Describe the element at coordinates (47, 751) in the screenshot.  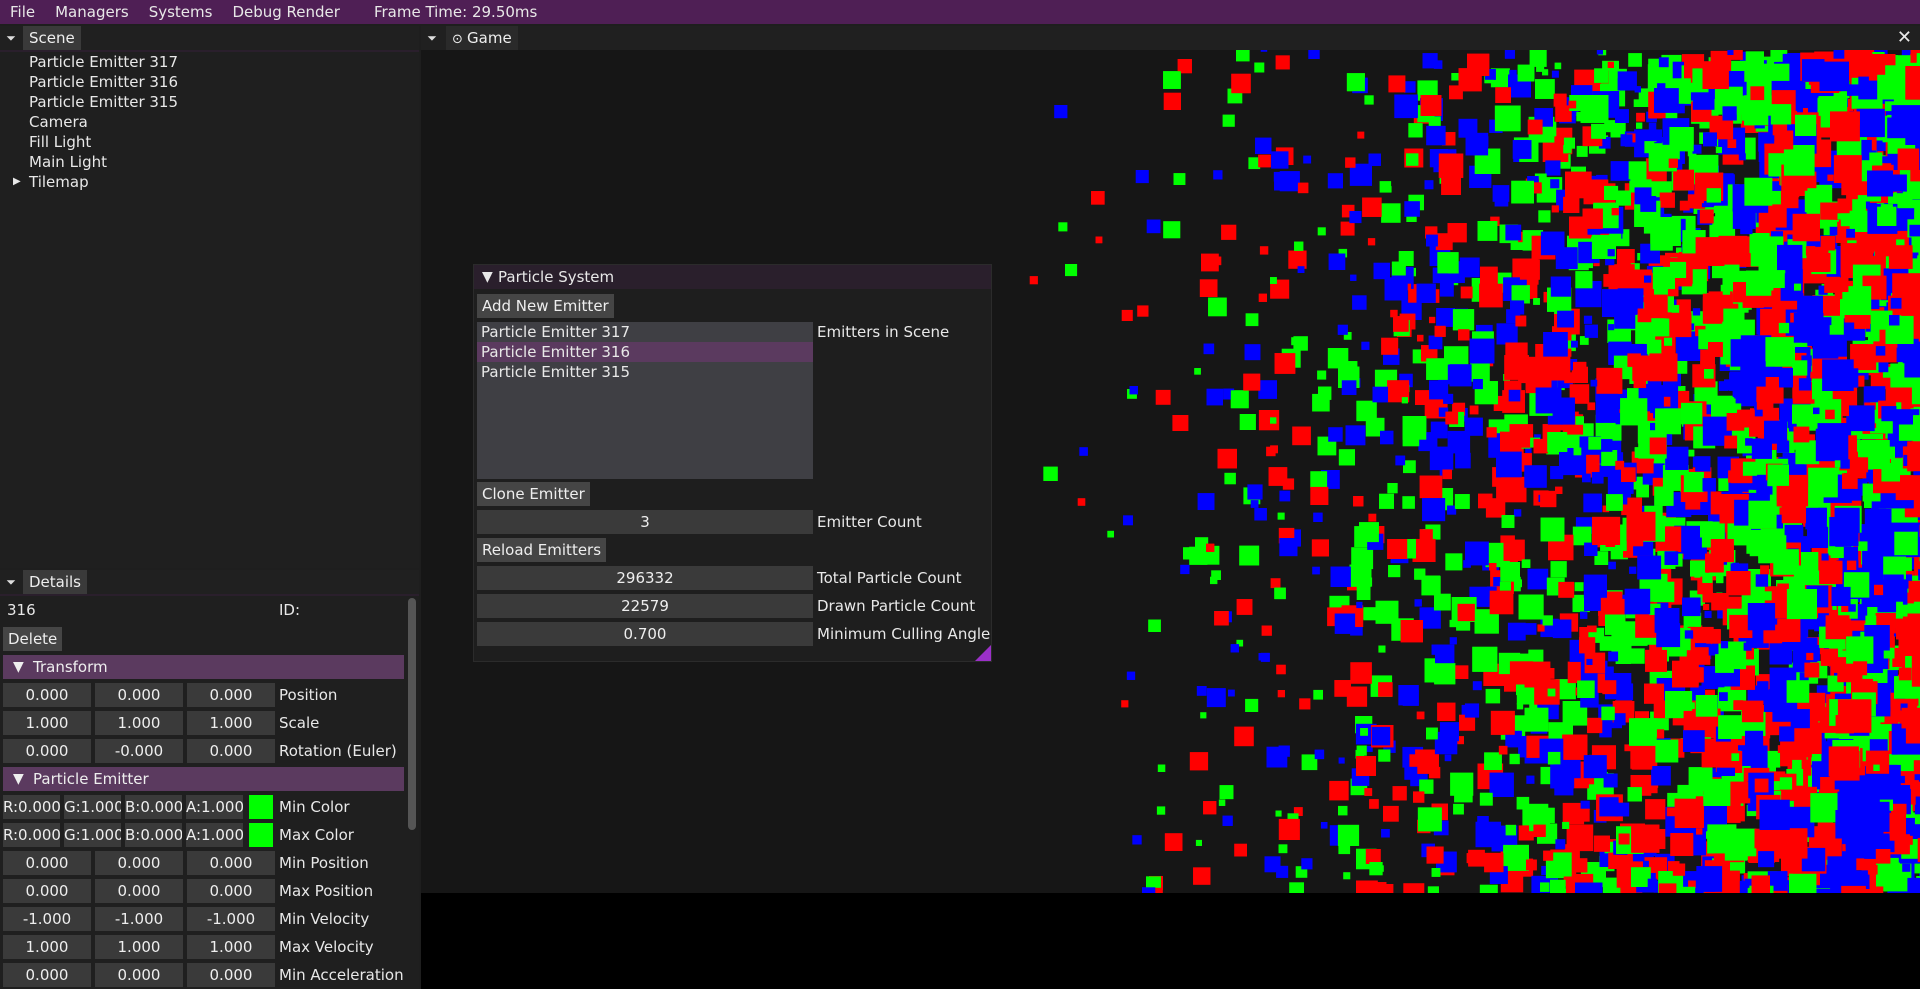
I see `rotation-x: 0.000` at that location.